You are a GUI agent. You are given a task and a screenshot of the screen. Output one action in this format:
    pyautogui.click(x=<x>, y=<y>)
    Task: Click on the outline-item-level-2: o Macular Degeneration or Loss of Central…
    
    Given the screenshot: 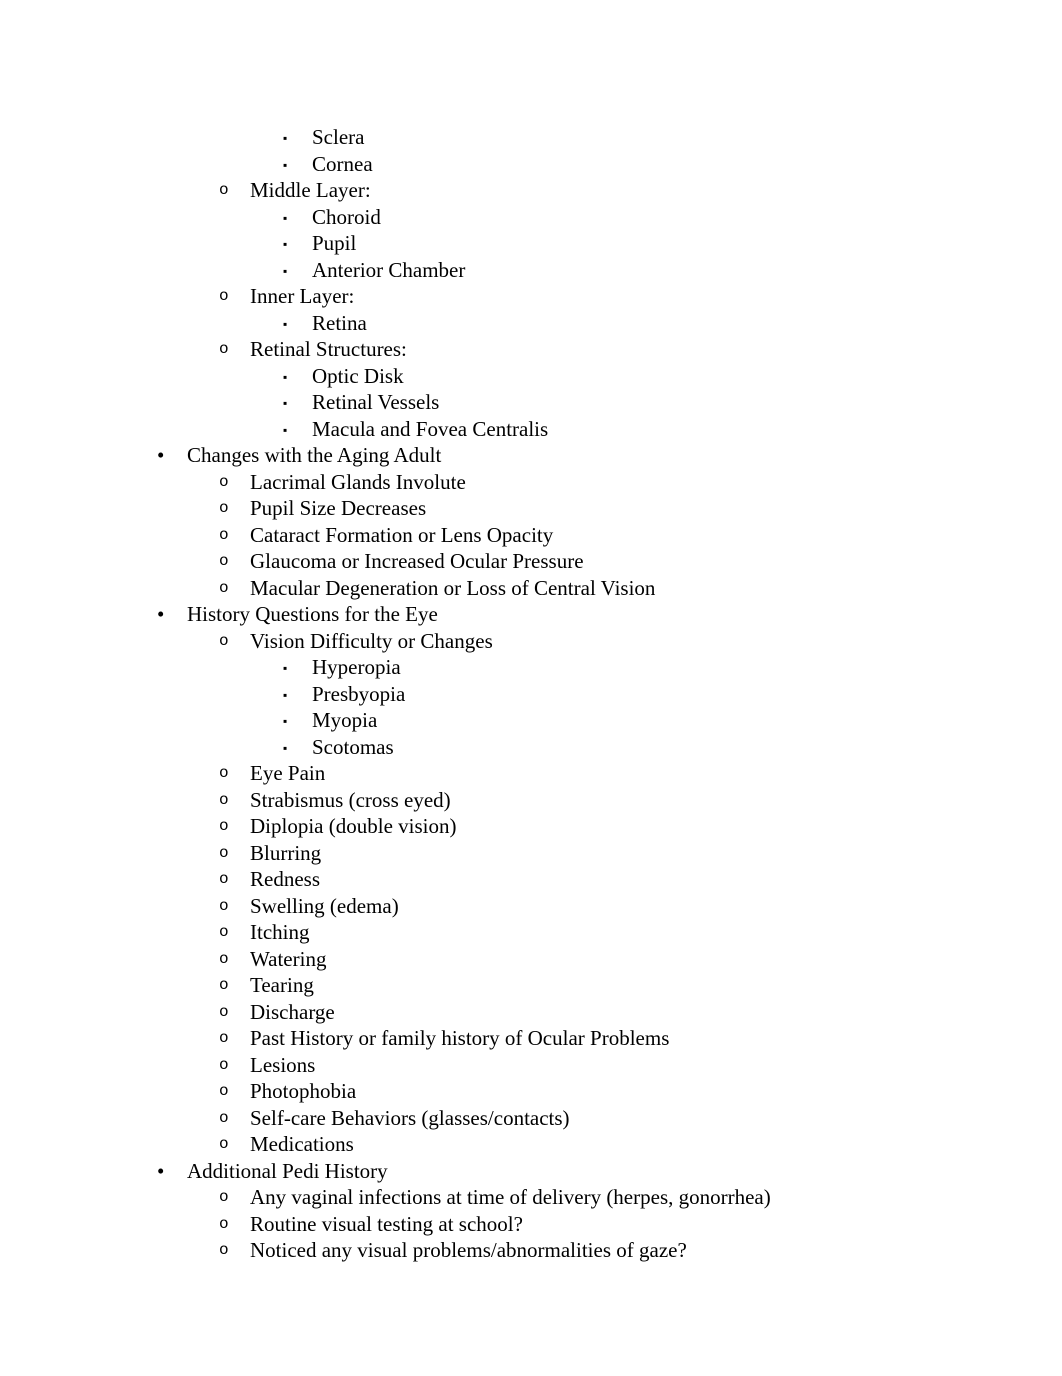 What is the action you would take?
    pyautogui.click(x=531, y=588)
    